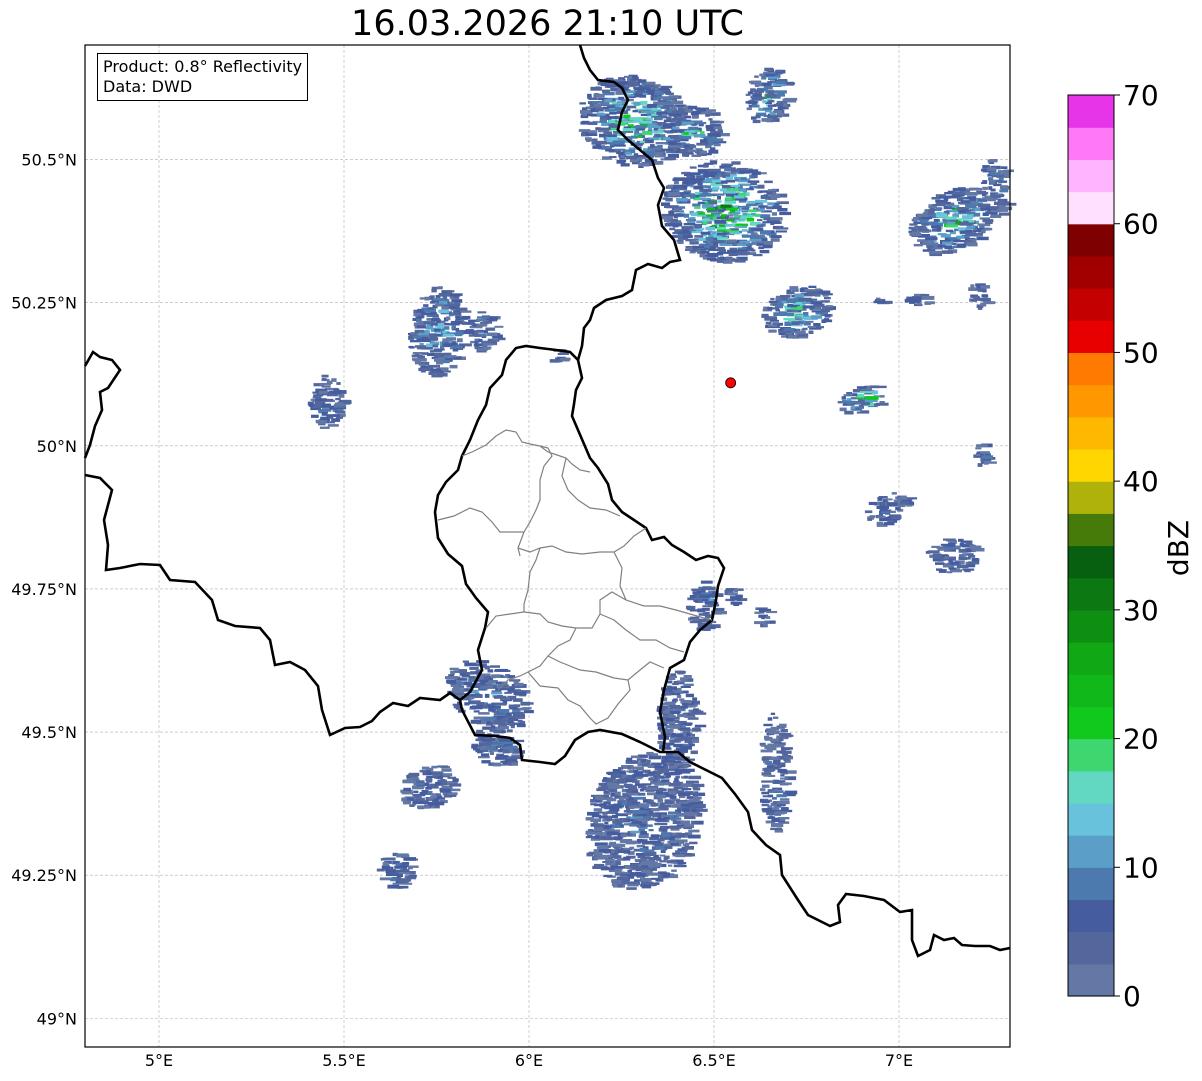  I want to click on colorbar-tick-label: 70, so click(1141, 95).